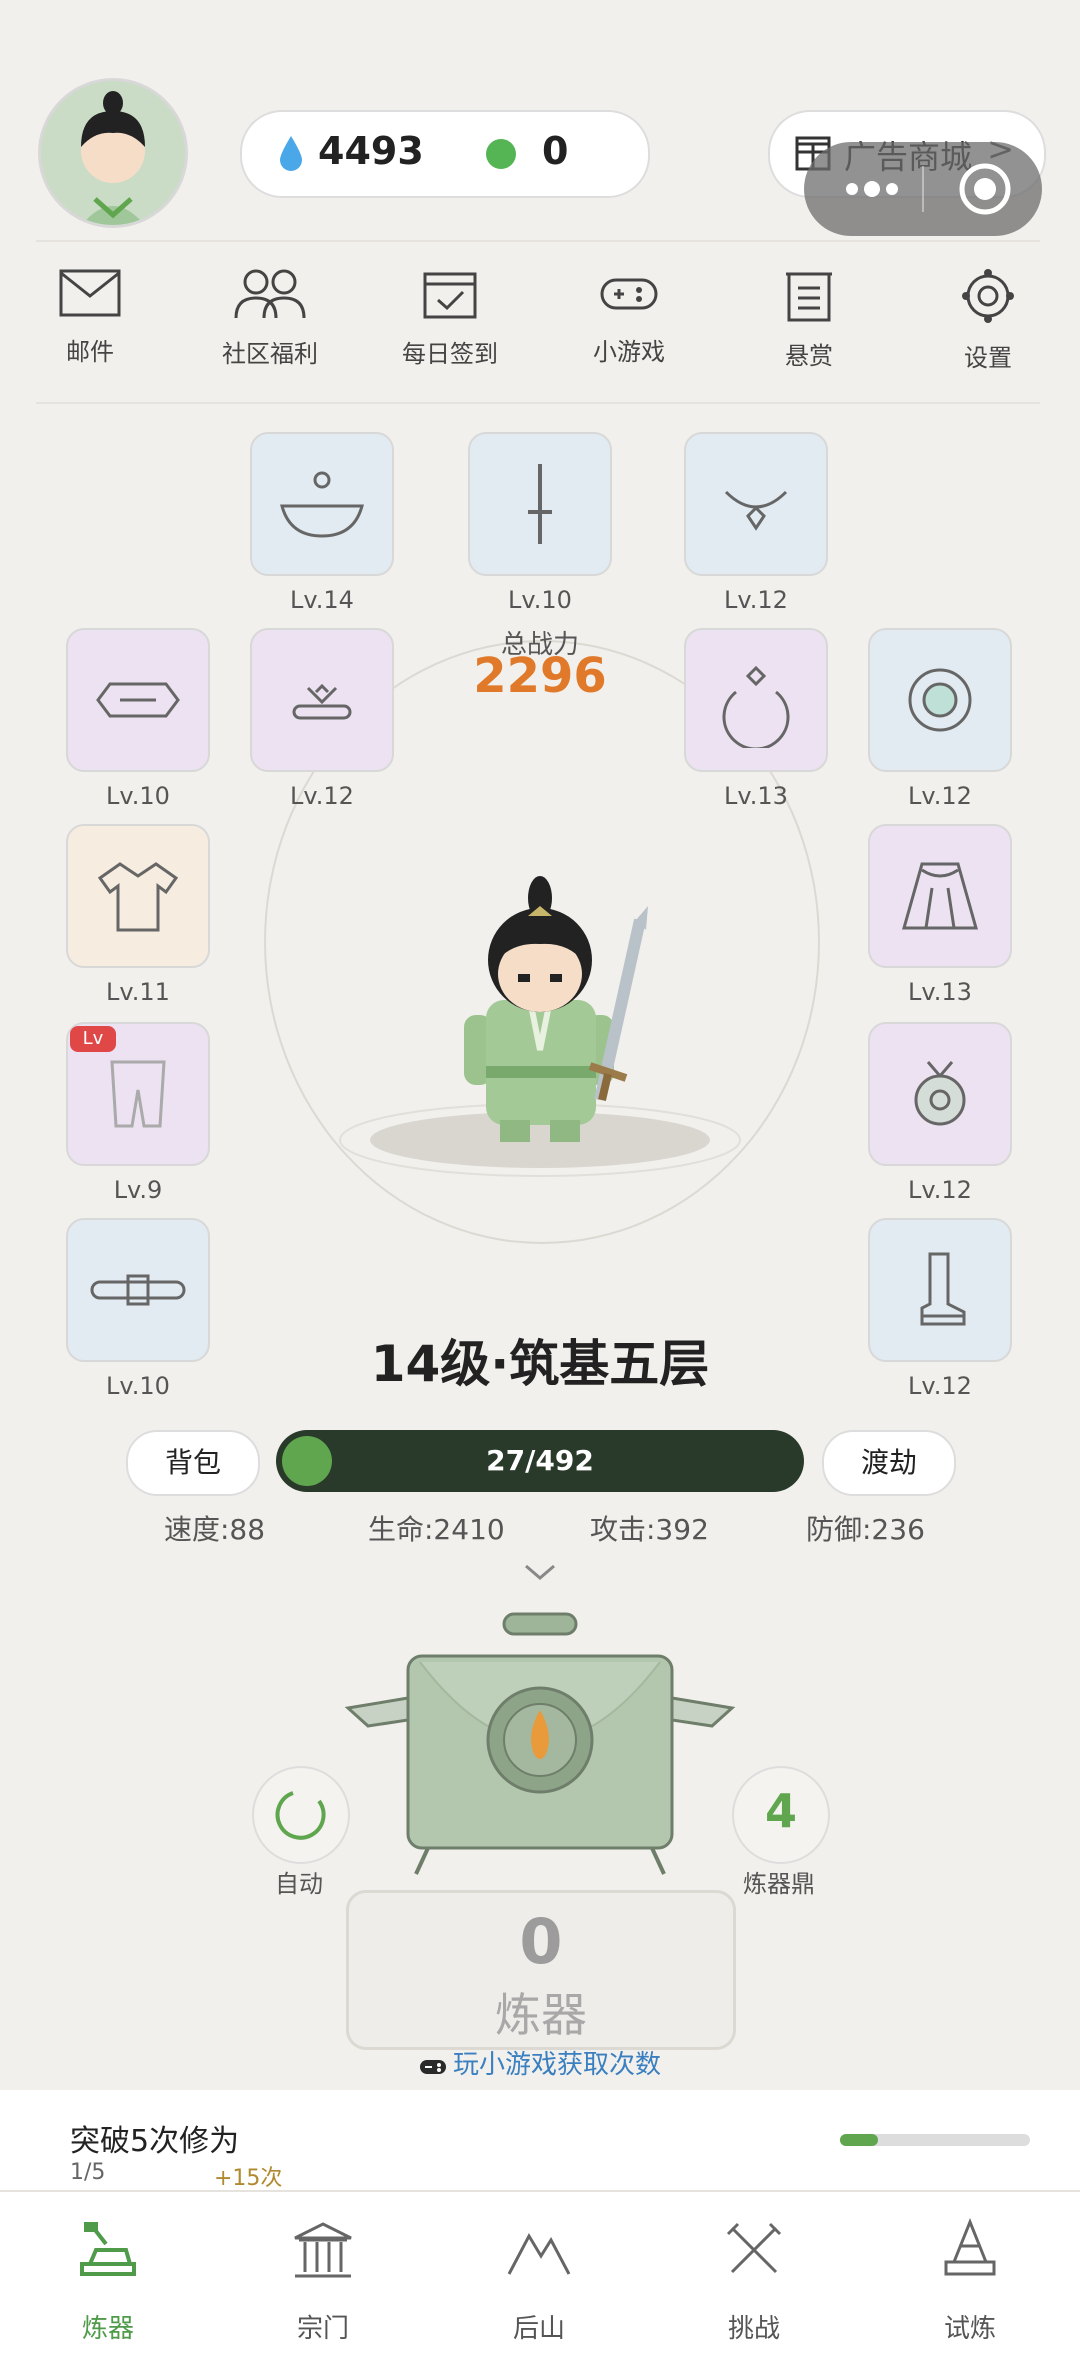 The height and width of the screenshot is (2356, 1080). I want to click on belt-icon, so click(138, 1290).